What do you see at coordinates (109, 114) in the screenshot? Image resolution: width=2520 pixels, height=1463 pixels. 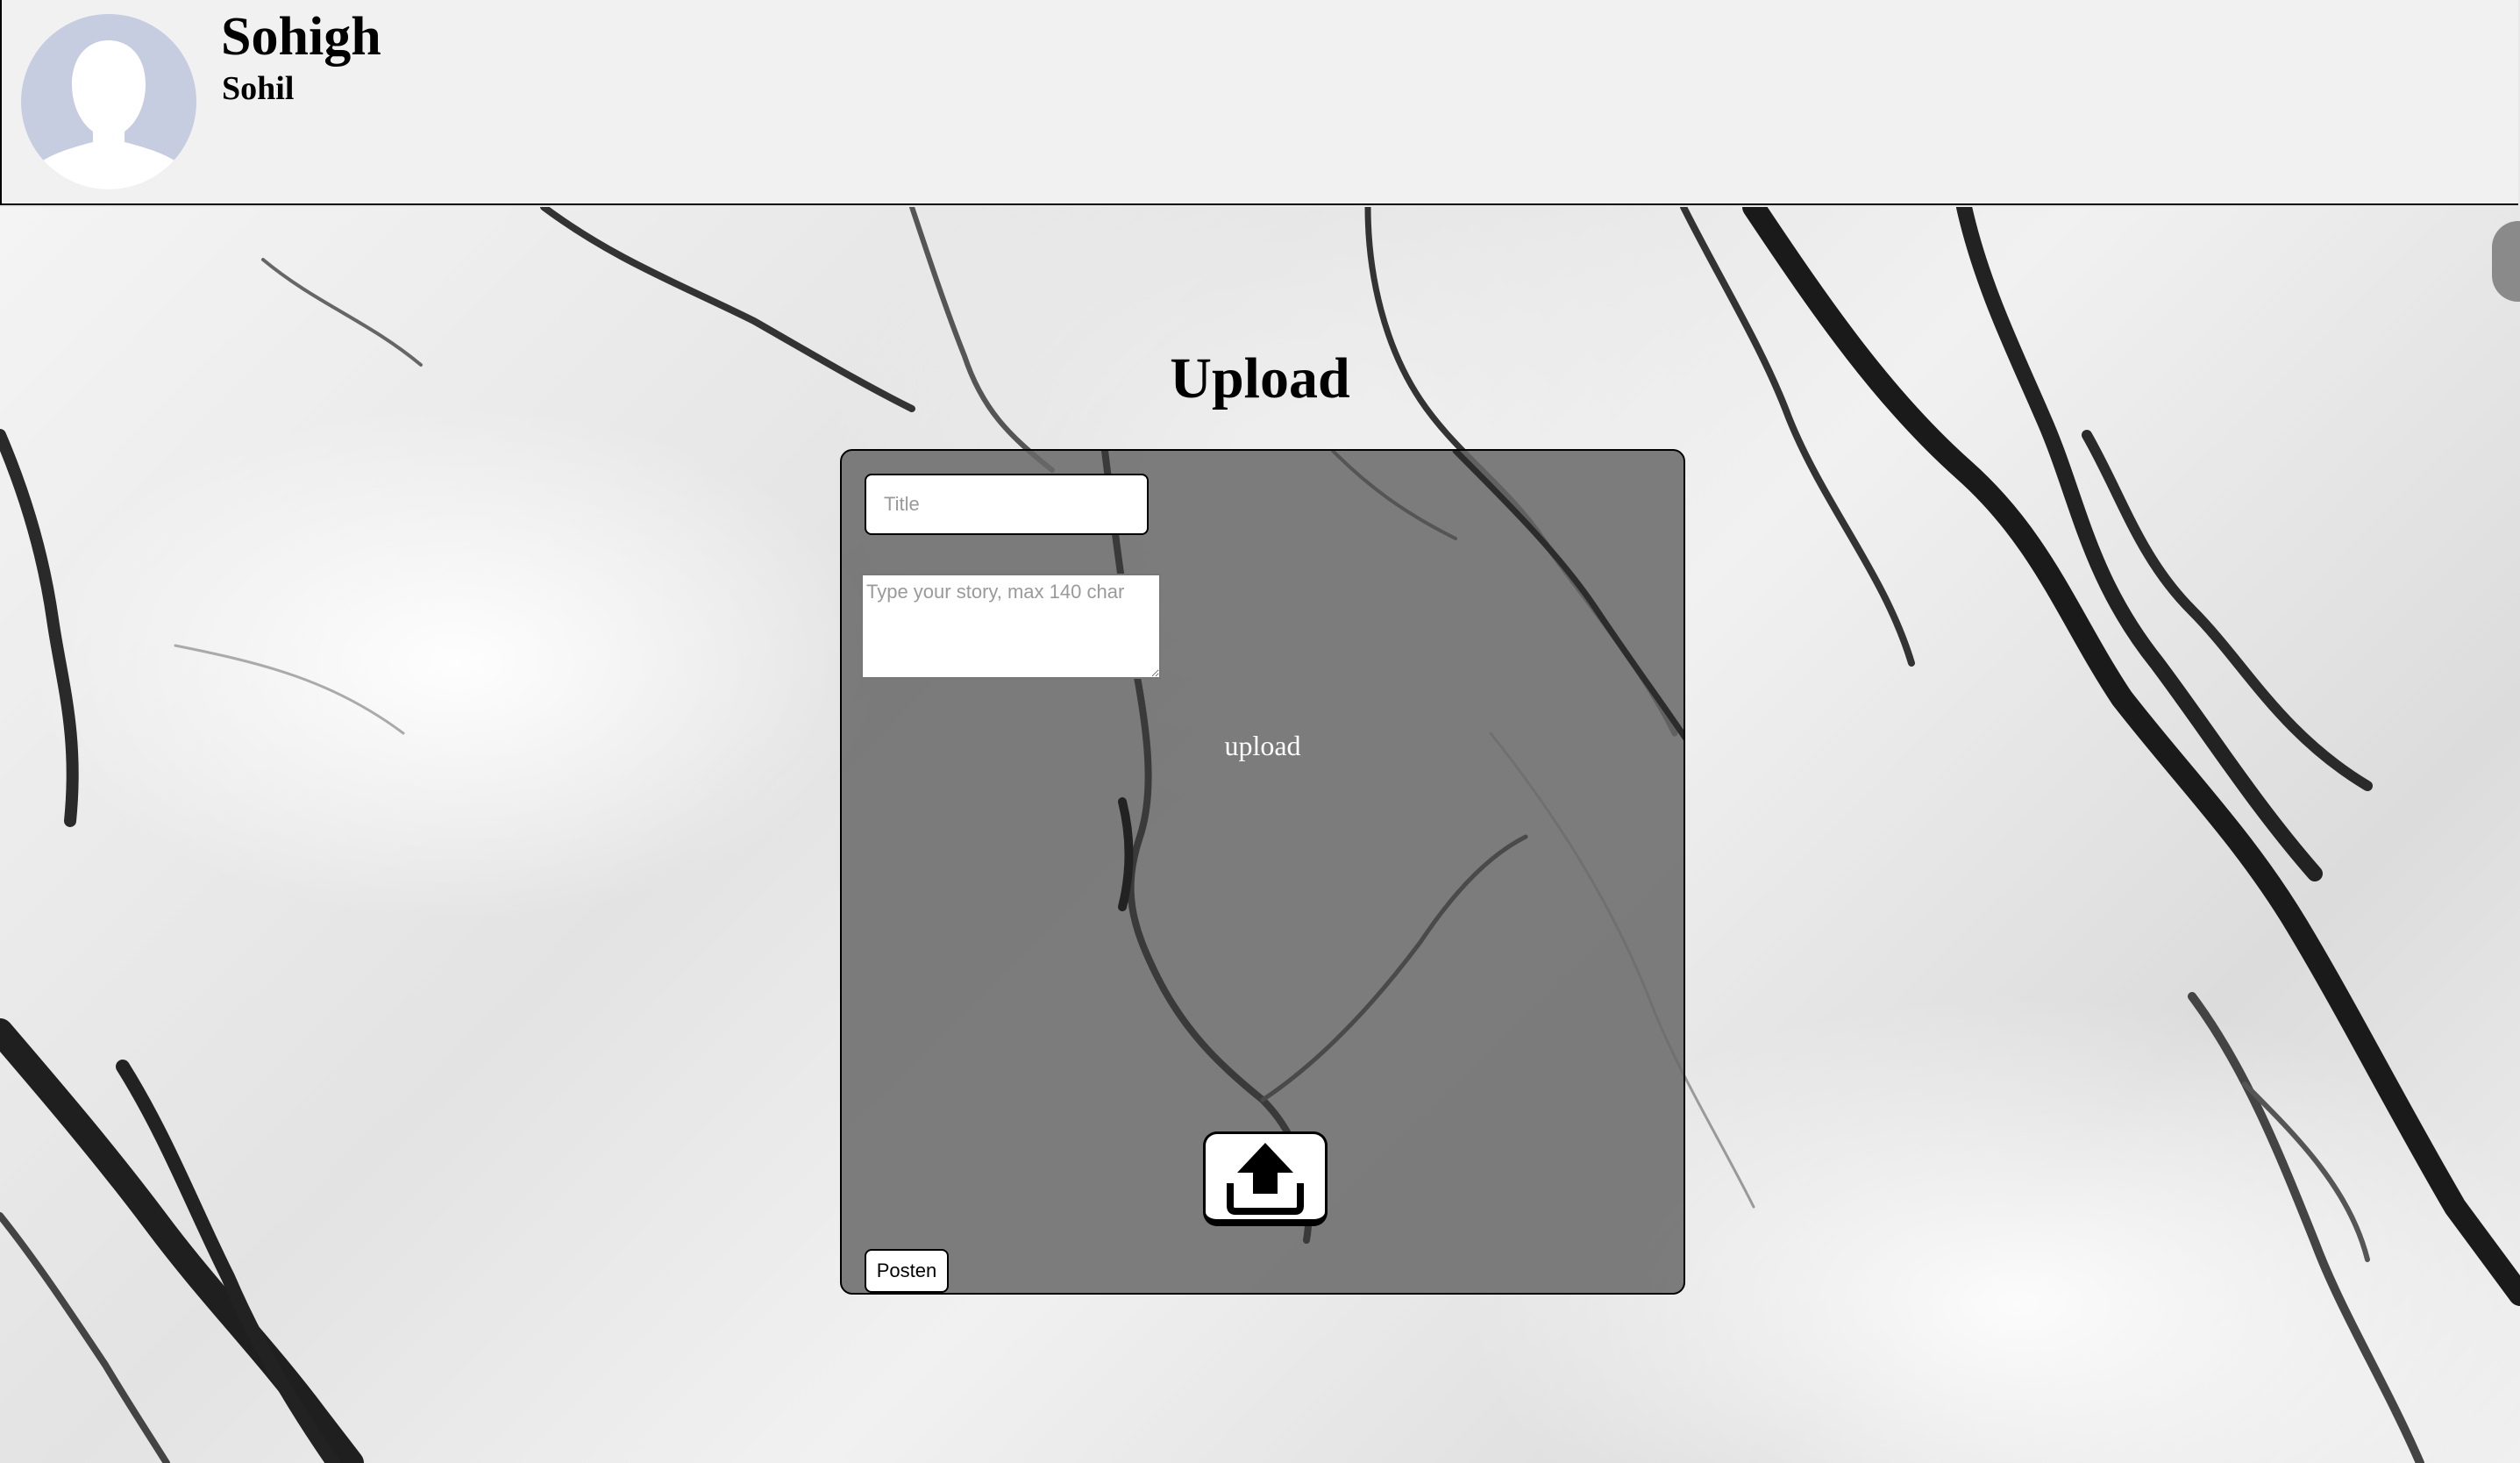 I see `avatar-silhouette` at bounding box center [109, 114].